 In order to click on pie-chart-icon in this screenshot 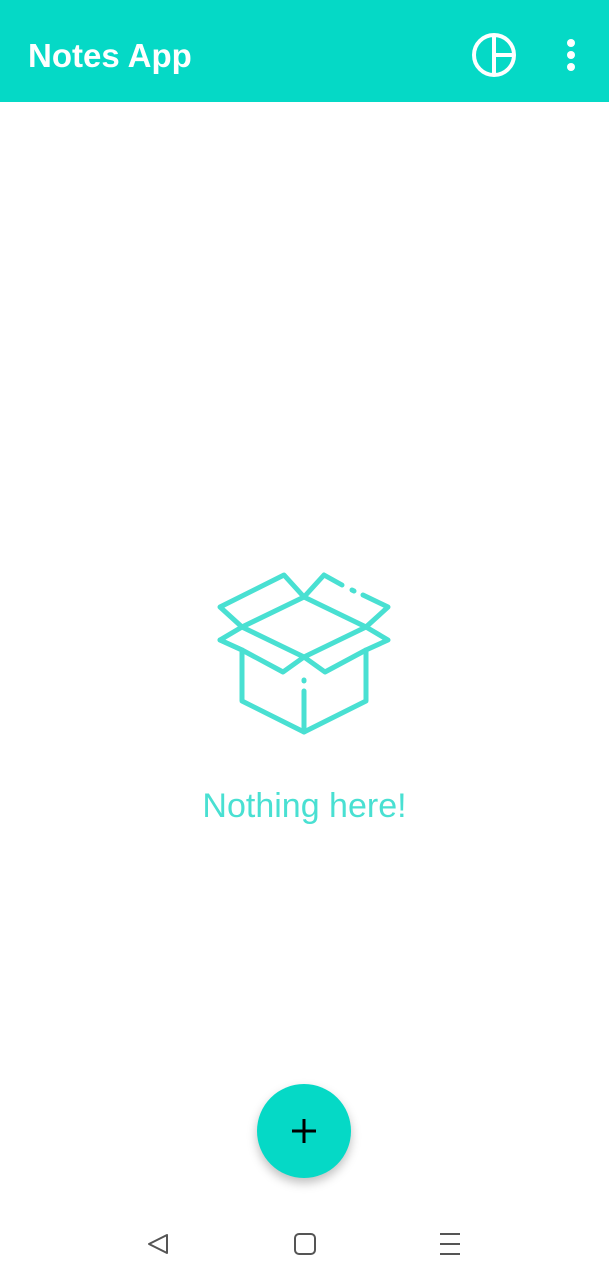, I will do `click(494, 55)`.